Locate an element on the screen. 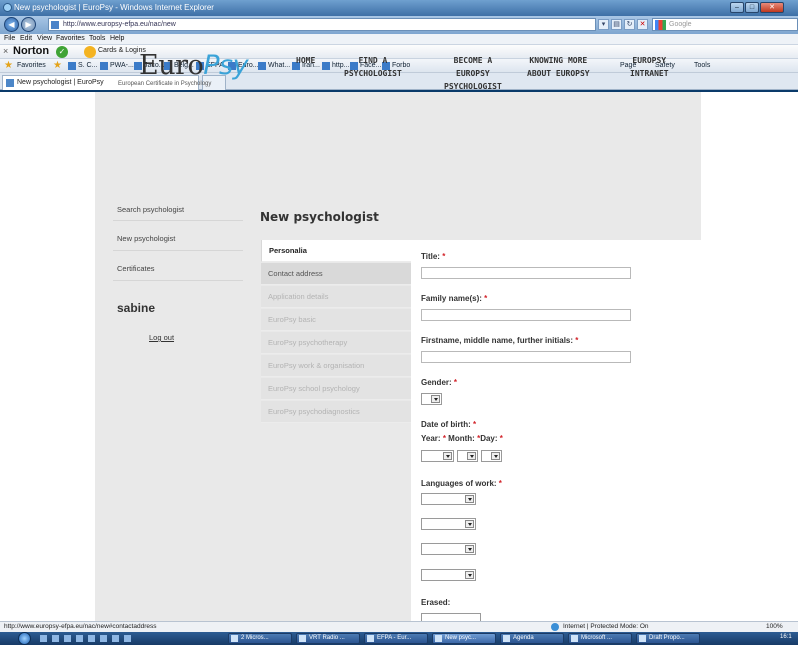  nav-label: PSYCHOLOGIST is located at coordinates (473, 86).